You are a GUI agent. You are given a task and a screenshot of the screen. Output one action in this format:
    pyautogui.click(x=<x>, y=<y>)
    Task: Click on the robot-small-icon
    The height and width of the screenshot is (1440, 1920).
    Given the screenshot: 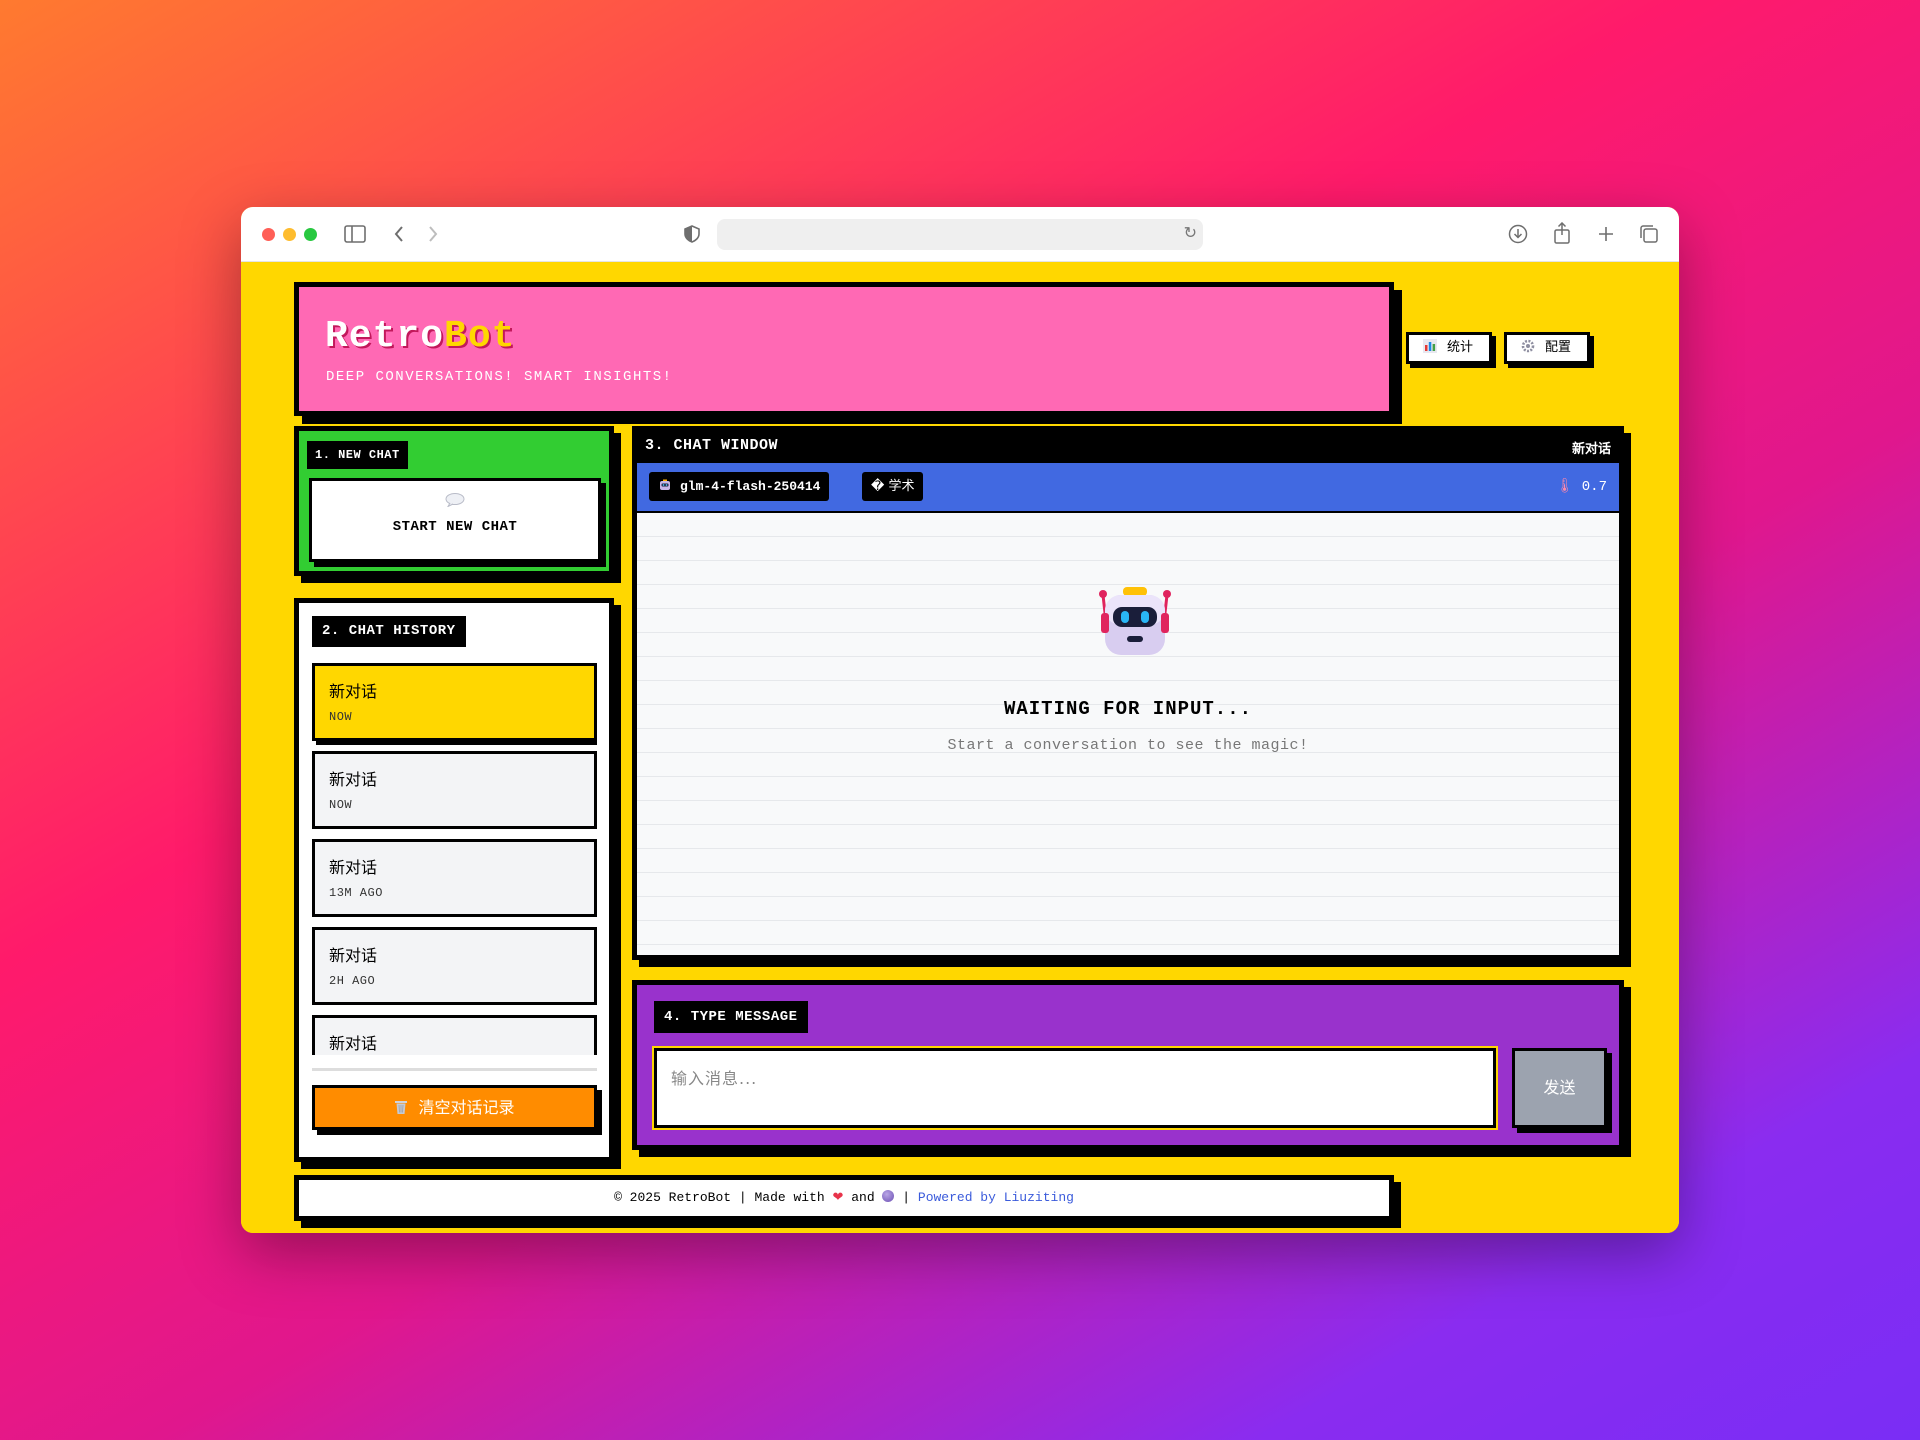 What is the action you would take?
    pyautogui.click(x=665, y=484)
    